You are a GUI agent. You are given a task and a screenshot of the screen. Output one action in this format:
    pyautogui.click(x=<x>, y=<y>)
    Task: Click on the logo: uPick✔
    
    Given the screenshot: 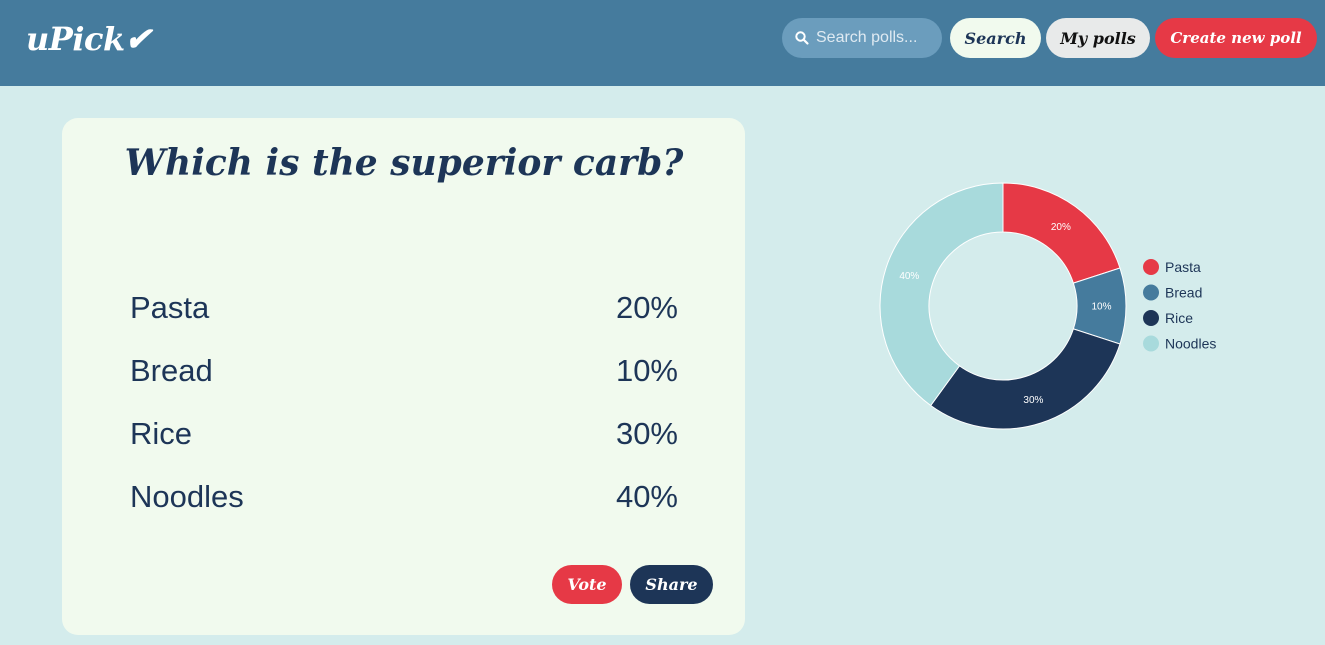 What is the action you would take?
    pyautogui.click(x=88, y=39)
    